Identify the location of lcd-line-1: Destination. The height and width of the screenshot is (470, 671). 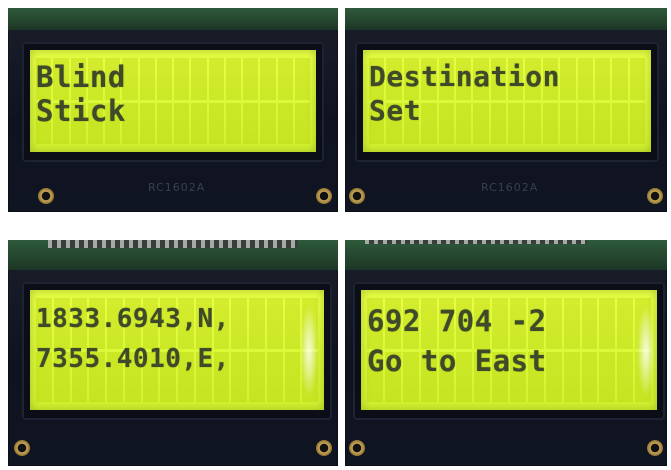
(464, 76).